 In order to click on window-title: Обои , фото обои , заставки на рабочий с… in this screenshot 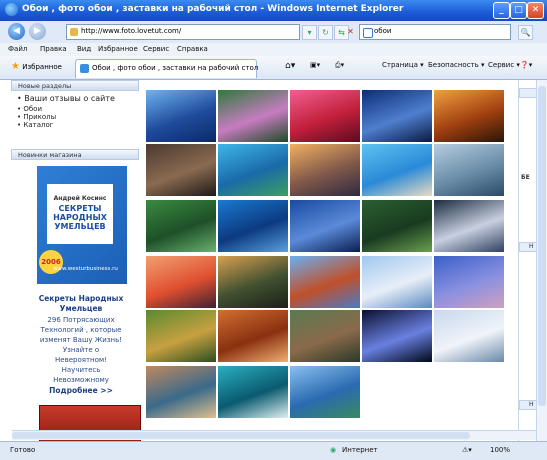, I will do `click(213, 9)`.